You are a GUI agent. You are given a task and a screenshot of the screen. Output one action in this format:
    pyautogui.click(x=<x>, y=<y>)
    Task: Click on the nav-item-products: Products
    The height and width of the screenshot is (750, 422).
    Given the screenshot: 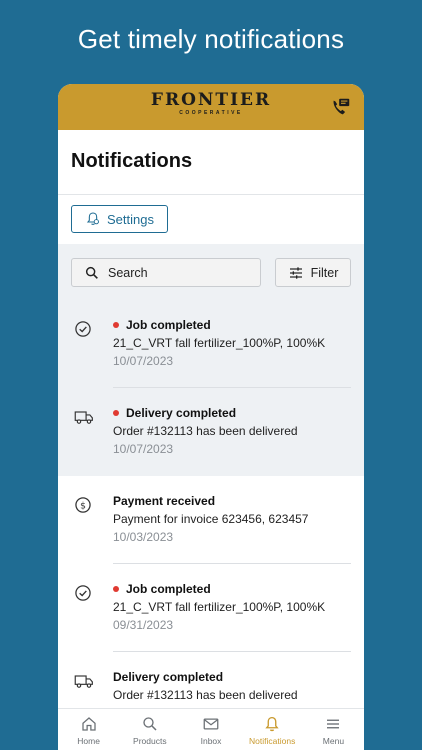 What is the action you would take?
    pyautogui.click(x=149, y=729)
    